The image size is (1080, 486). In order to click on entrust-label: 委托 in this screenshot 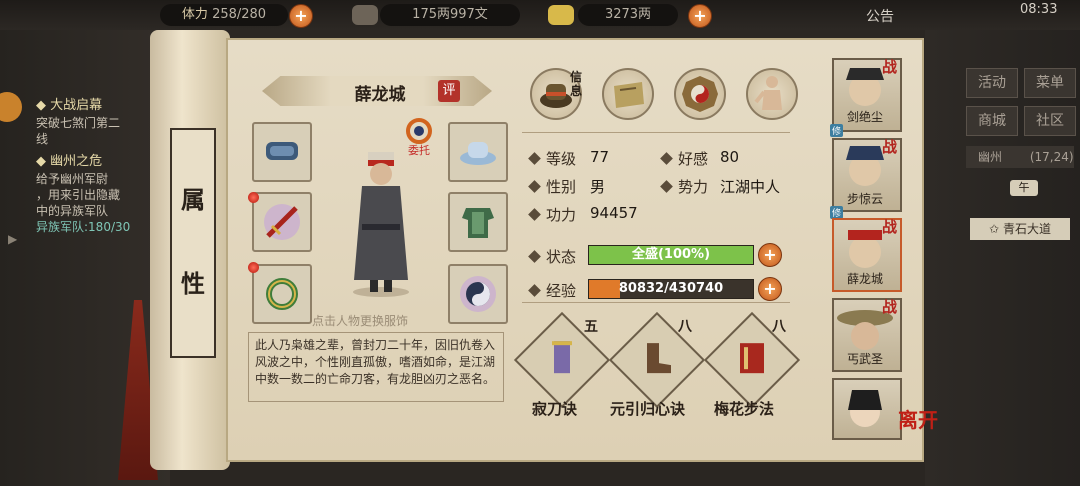, I will do `click(419, 150)`.